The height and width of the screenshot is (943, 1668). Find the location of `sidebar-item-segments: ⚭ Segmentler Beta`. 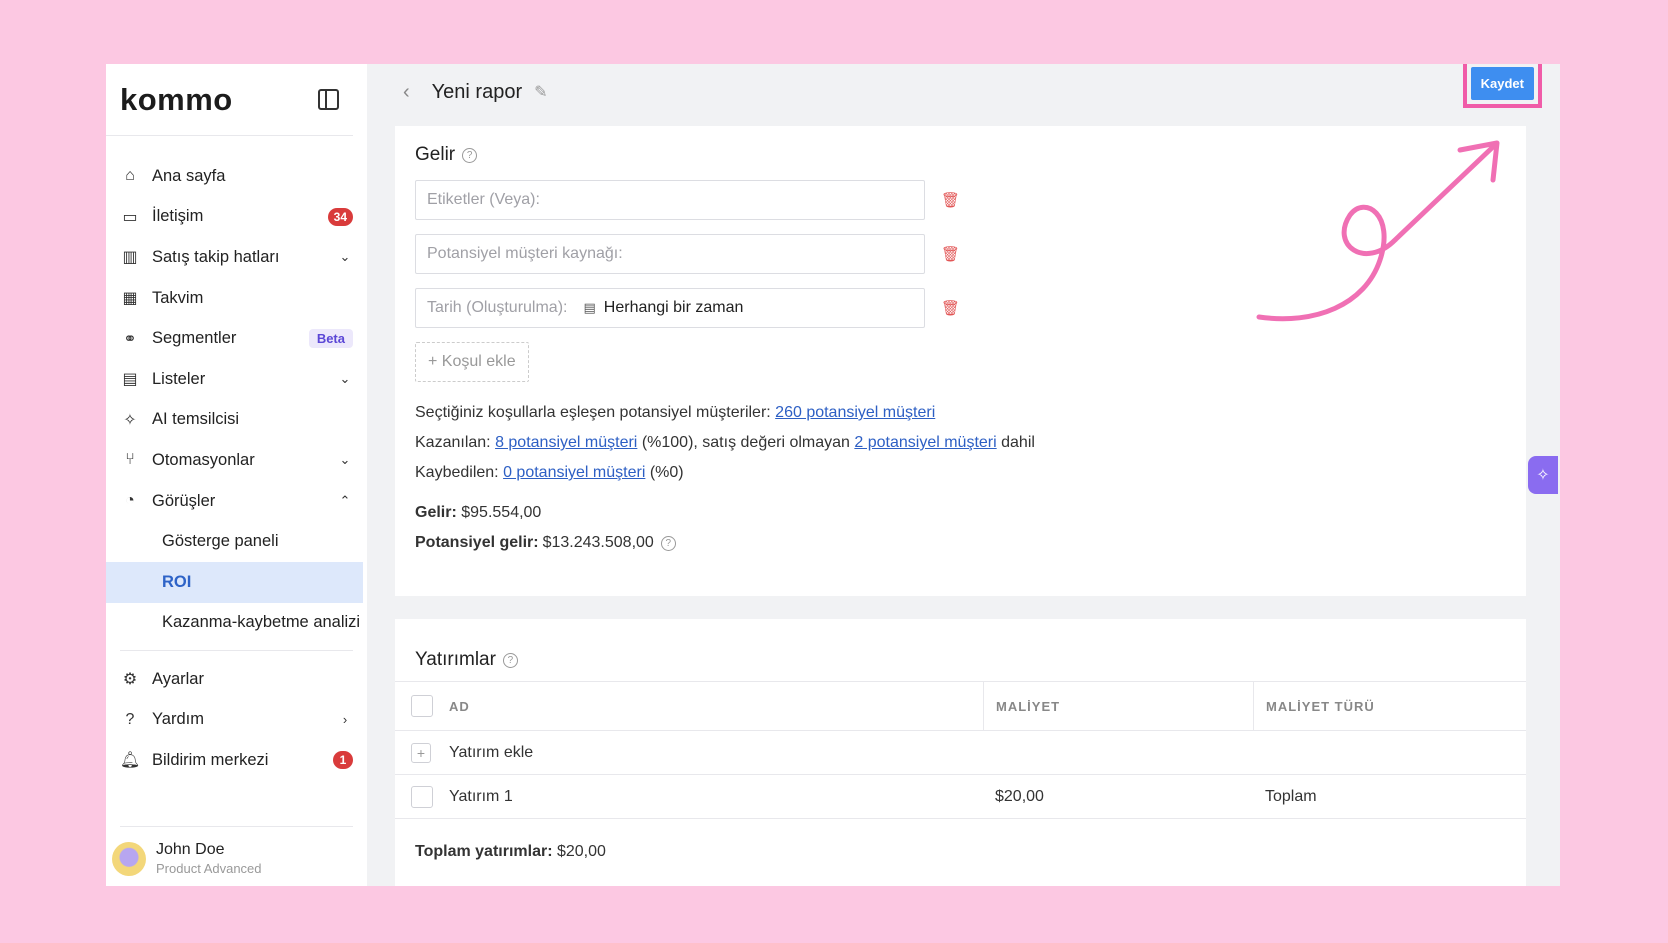

sidebar-item-segments: ⚭ Segmentler Beta is located at coordinates (236, 338).